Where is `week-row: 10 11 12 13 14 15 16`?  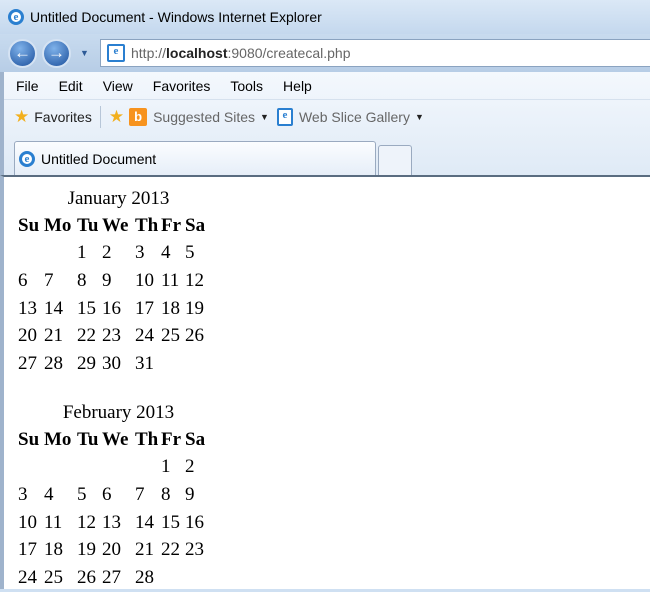 week-row: 10 11 12 13 14 15 16 is located at coordinates (115, 523).